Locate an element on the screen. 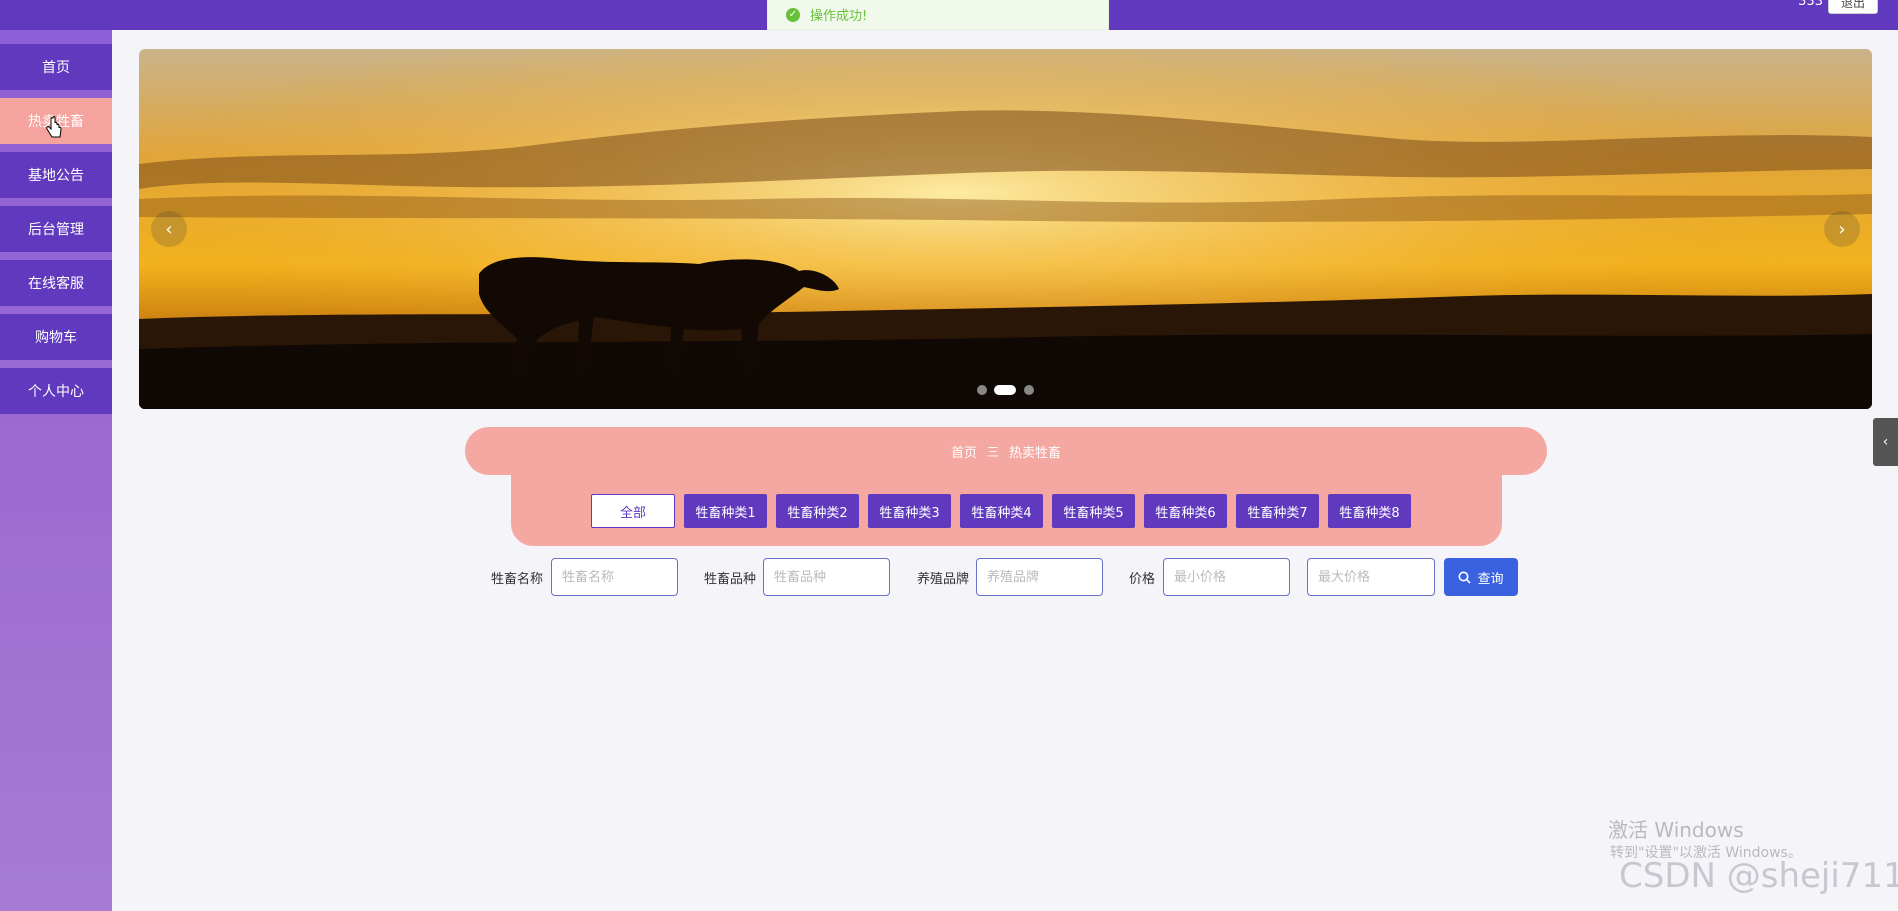  breadcrumb-current: 热卖牲畜 is located at coordinates (1035, 453).